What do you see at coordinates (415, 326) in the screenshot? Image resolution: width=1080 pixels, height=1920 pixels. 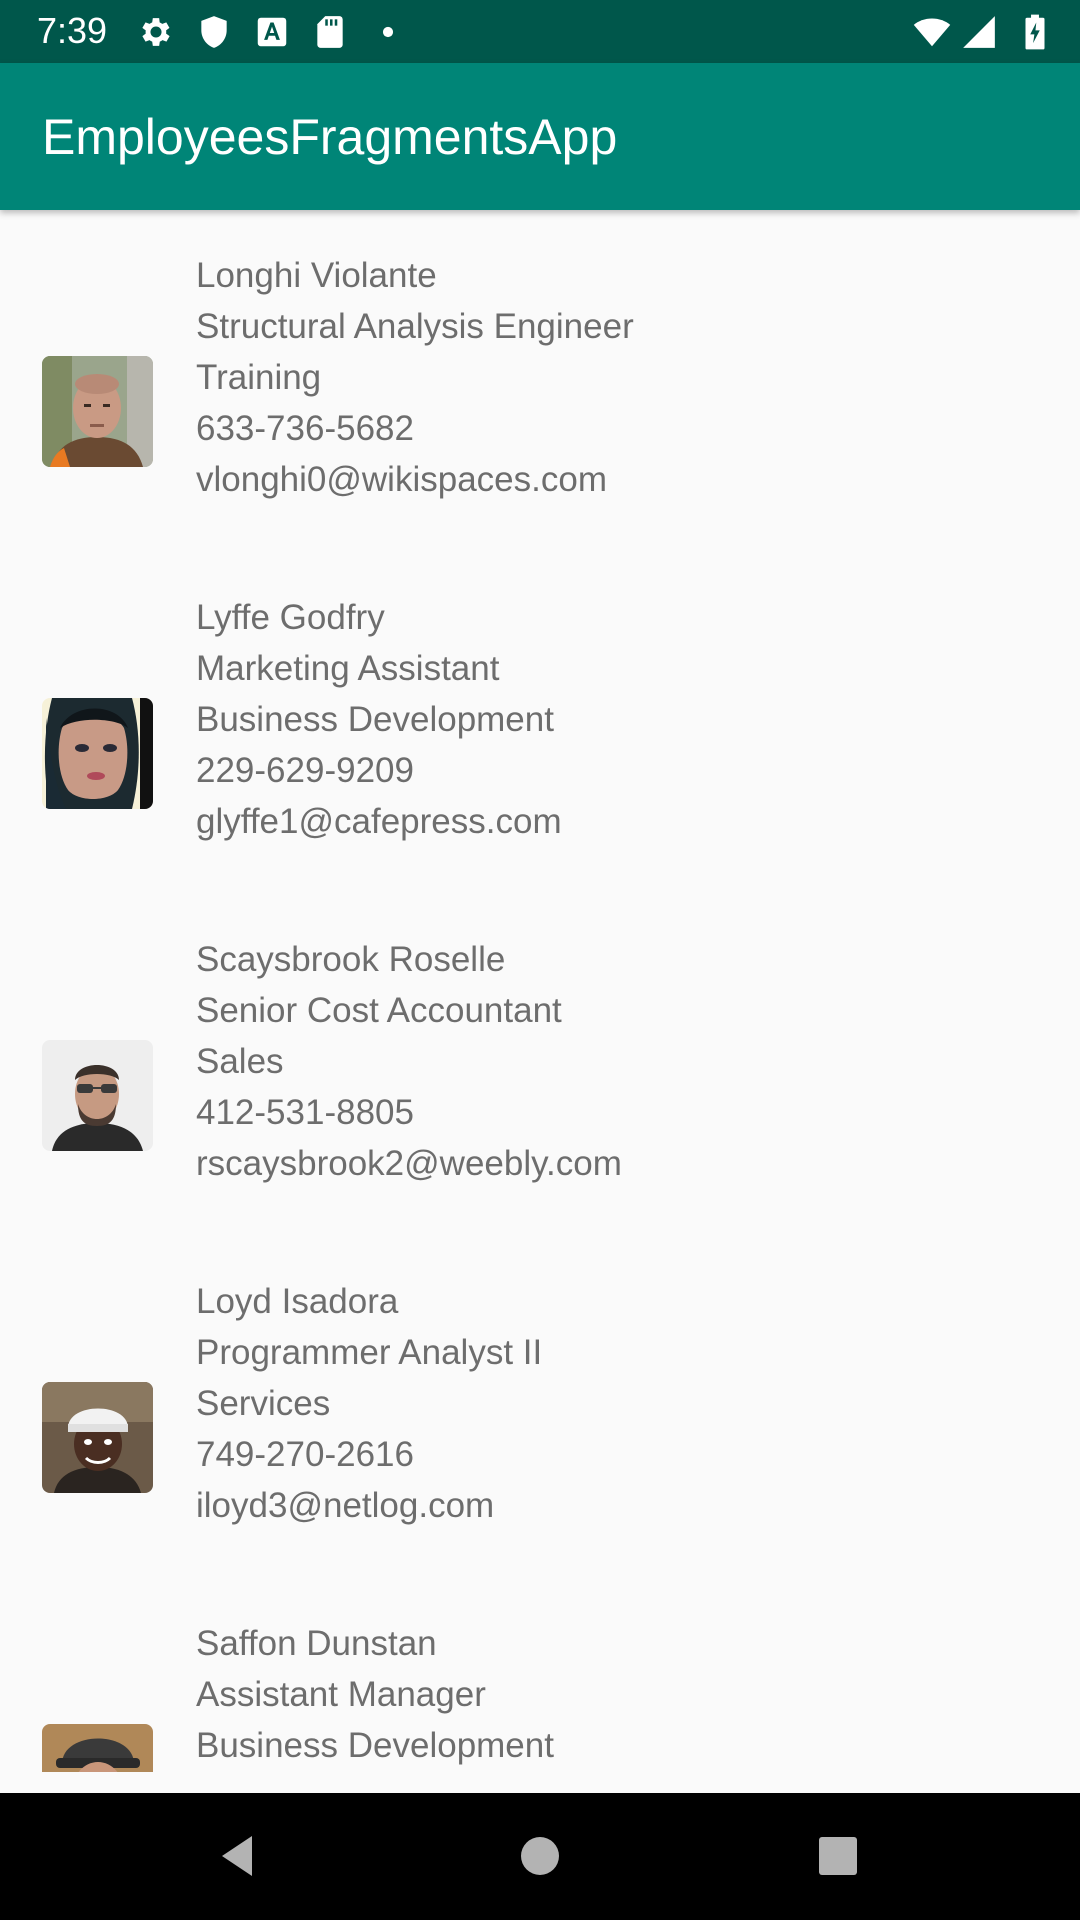 I see `employee-title: Structural Analysis Engineer` at bounding box center [415, 326].